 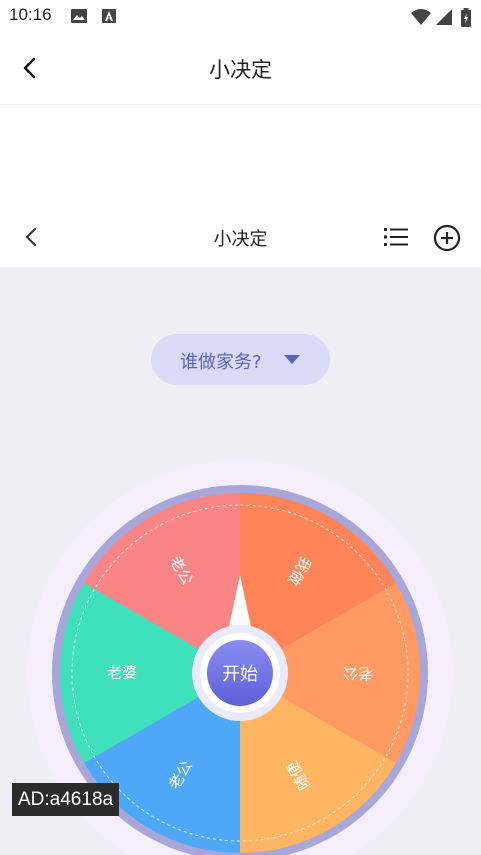 I want to click on wifi-icon, so click(x=421, y=17).